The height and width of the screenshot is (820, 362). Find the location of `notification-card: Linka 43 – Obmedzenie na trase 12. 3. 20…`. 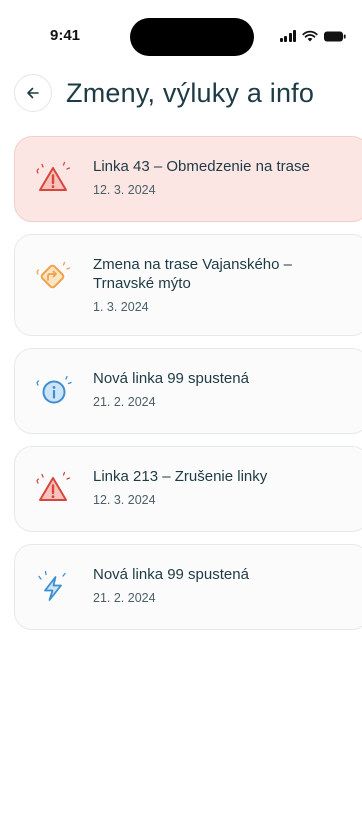

notification-card: Linka 43 – Obmedzenie na trase 12. 3. 20… is located at coordinates (188, 179).